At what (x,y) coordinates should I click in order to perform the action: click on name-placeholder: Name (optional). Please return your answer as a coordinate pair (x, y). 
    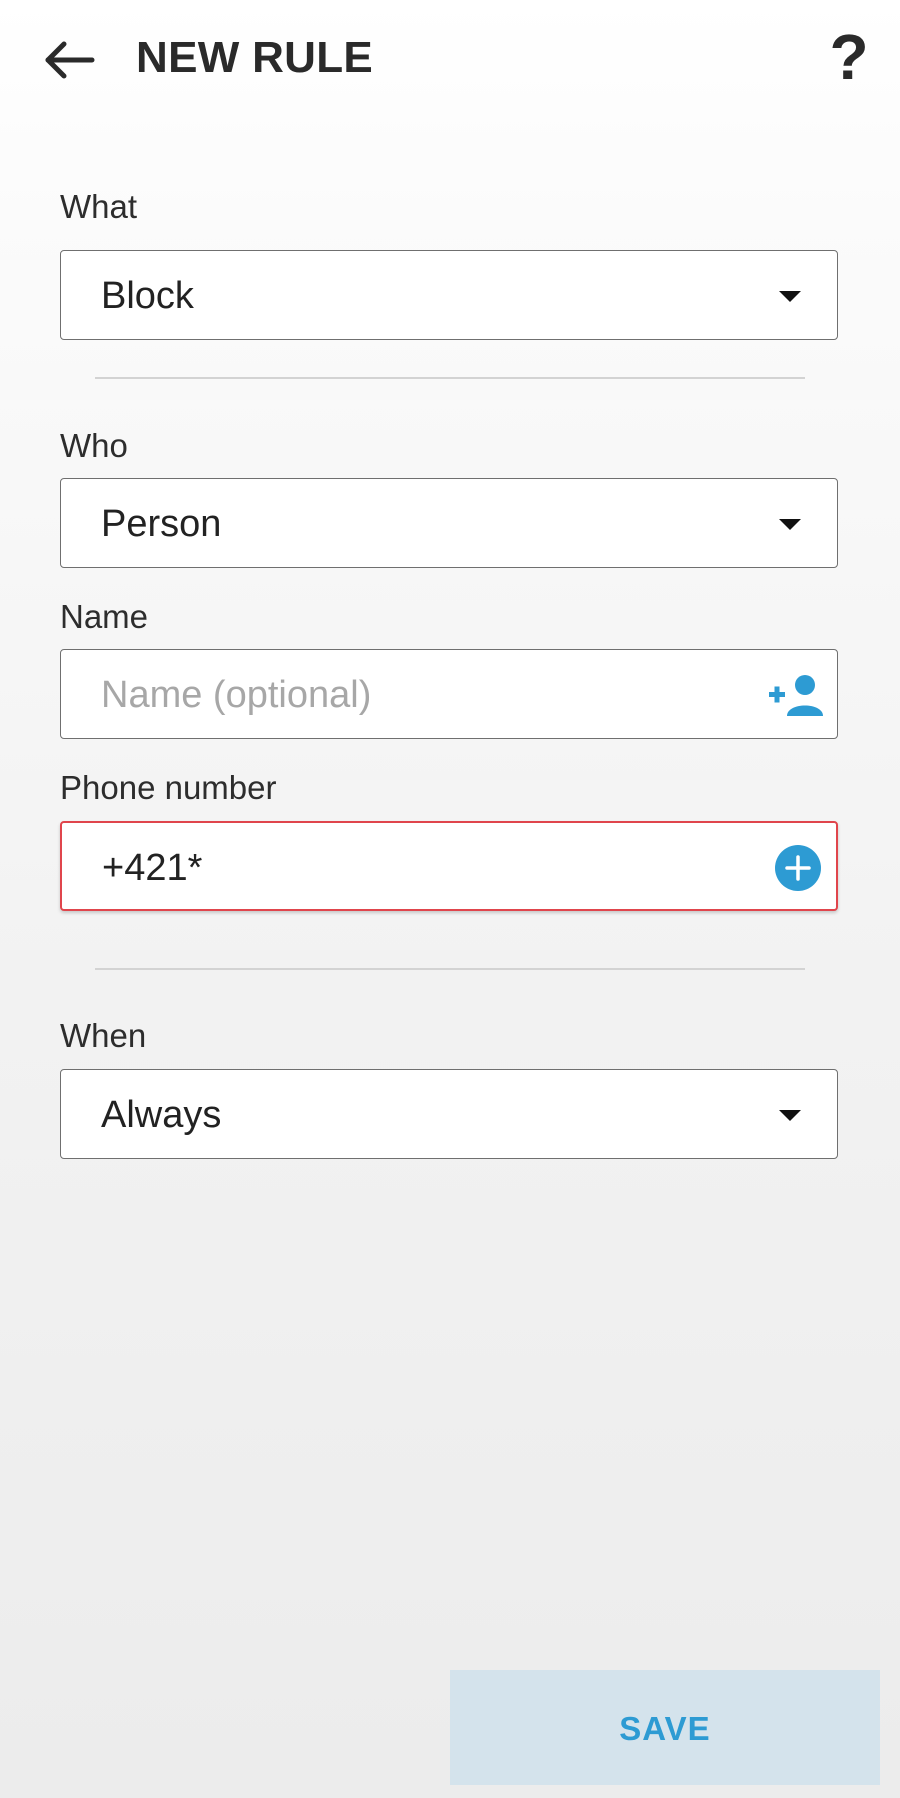
    Looking at the image, I should click on (236, 695).